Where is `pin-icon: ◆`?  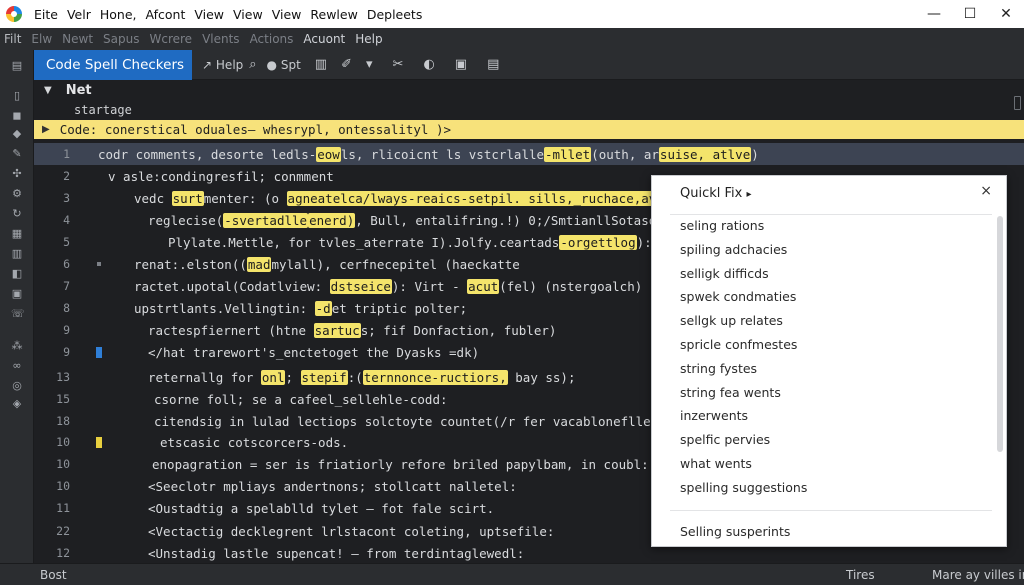
pin-icon: ◆ is located at coordinates (17, 134).